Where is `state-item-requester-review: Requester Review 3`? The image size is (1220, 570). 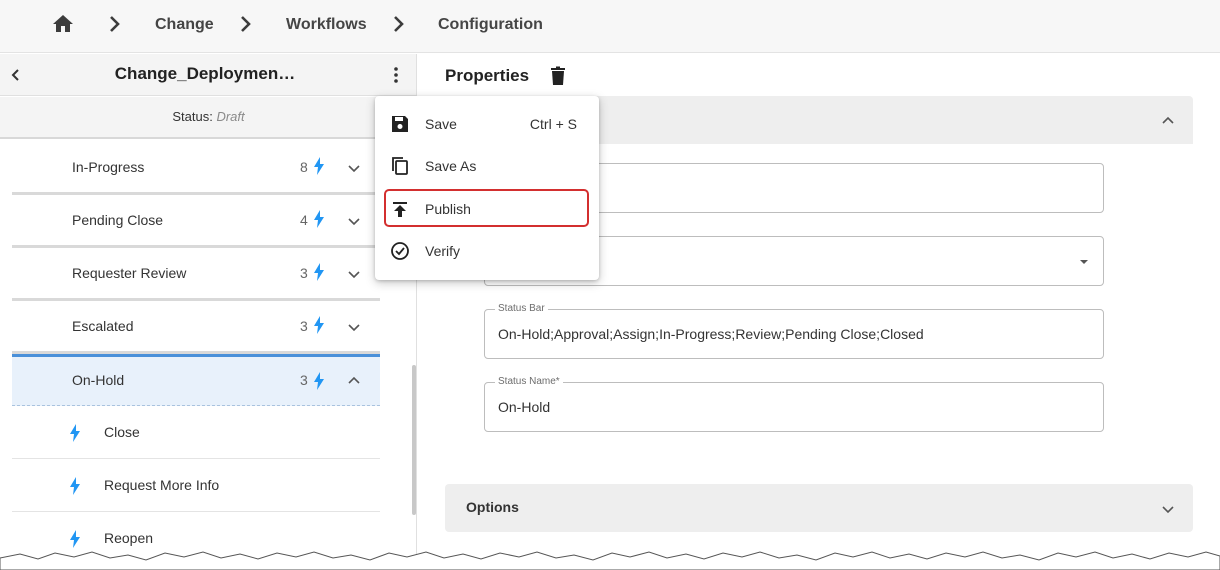
state-item-requester-review: Requester Review 3 is located at coordinates (196, 274).